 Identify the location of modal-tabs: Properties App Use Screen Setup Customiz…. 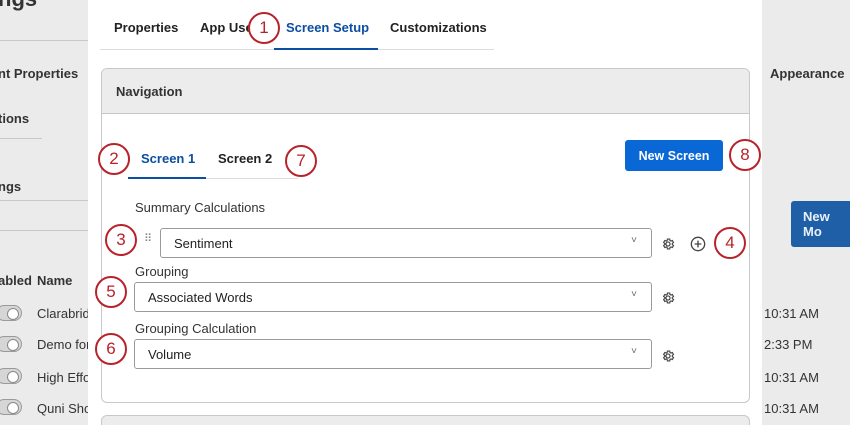
(297, 30).